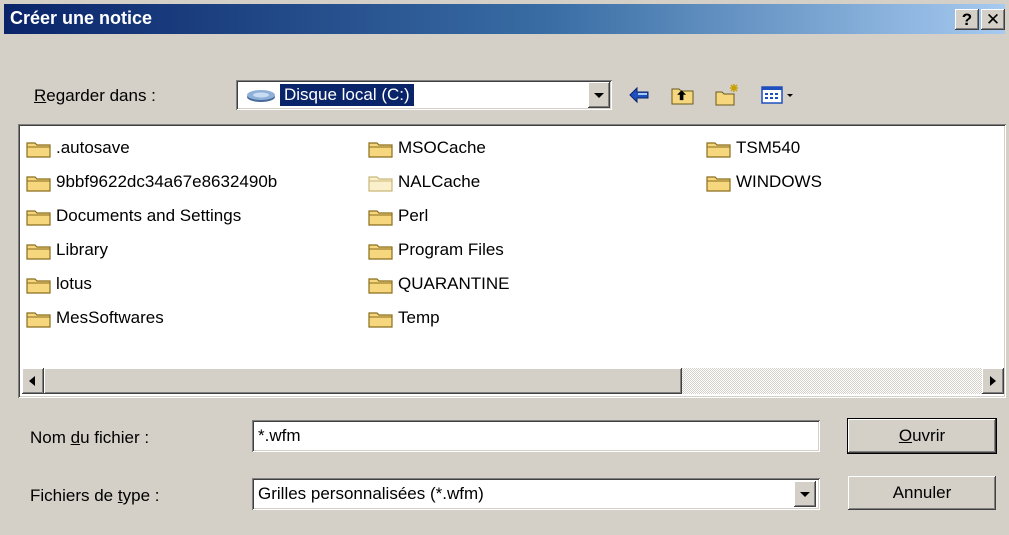 The image size is (1009, 535). Describe the element at coordinates (90, 437) in the screenshot. I see `filename-label: Nom du fichier :` at that location.